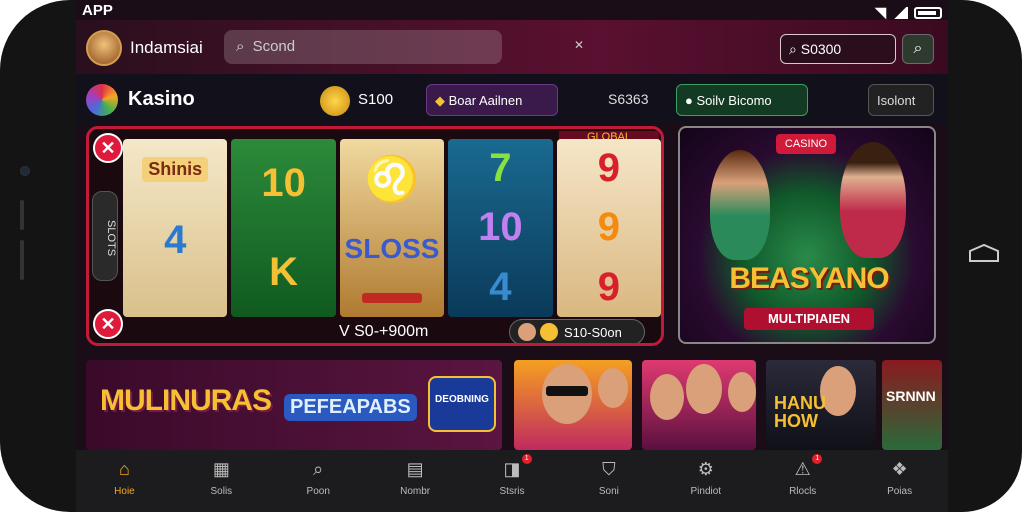 This screenshot has width=1024, height=512. Describe the element at coordinates (911, 396) in the screenshot. I see `thumb4-text: SRNNN` at that location.